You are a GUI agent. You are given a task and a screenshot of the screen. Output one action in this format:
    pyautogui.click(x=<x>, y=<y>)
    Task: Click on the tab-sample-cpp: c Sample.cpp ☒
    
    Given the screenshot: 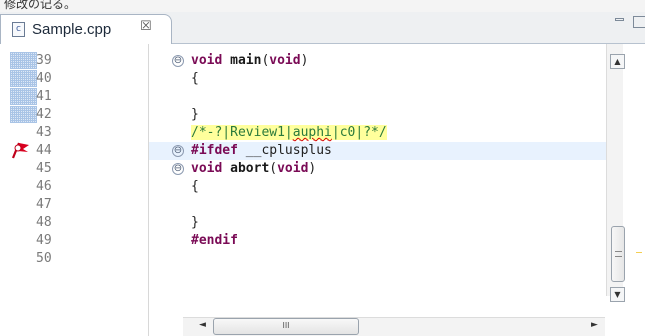 What is the action you would take?
    pyautogui.click(x=86, y=29)
    